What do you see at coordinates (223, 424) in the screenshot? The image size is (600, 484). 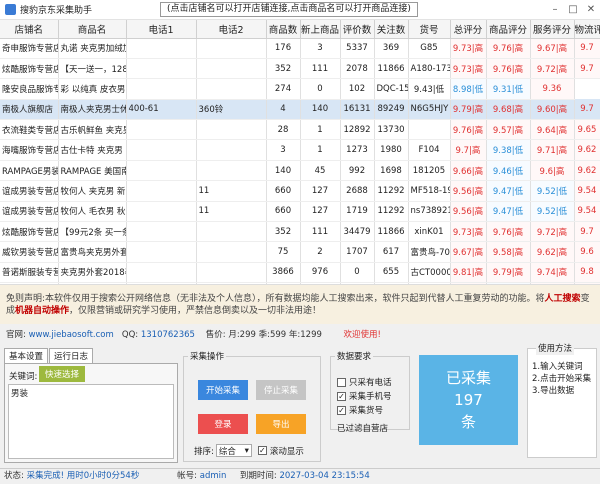 I see `login-button: 登录` at bounding box center [223, 424].